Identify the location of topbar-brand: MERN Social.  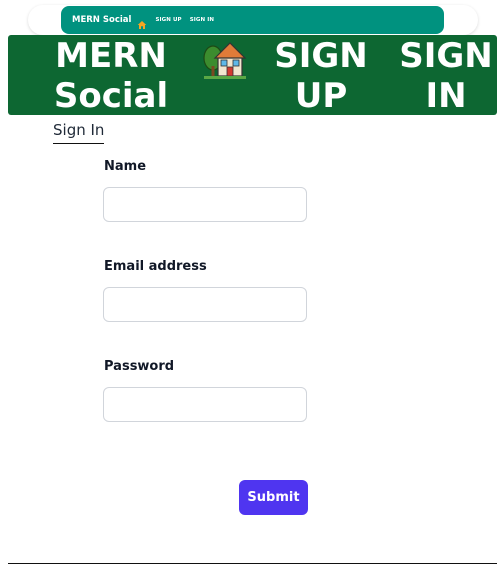
(101, 20).